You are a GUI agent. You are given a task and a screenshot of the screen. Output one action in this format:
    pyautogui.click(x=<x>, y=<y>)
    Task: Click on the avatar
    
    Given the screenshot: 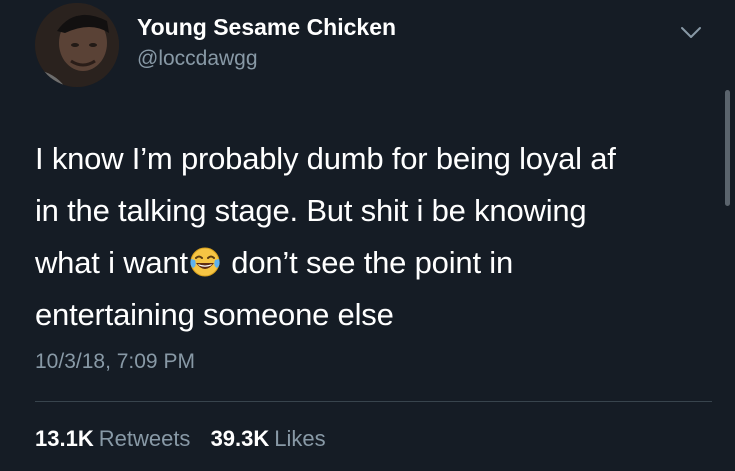 What is the action you would take?
    pyautogui.click(x=77, y=45)
    